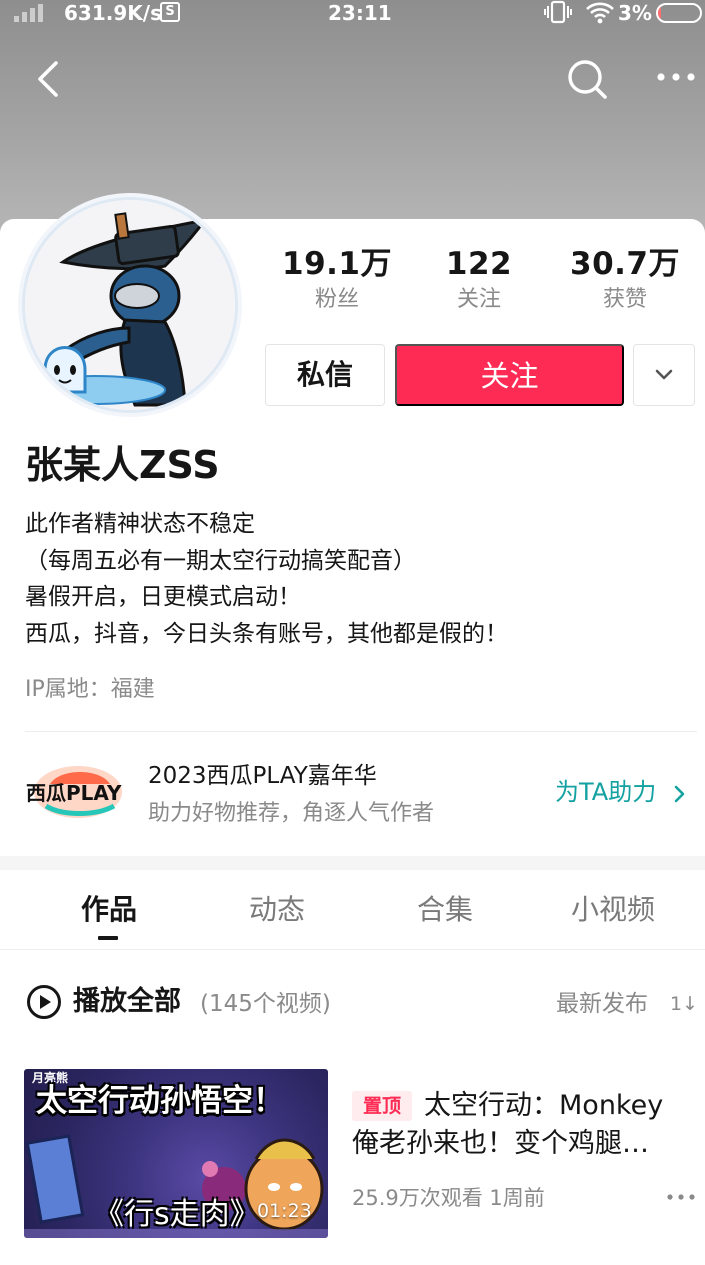 The height and width of the screenshot is (1265, 705). What do you see at coordinates (220, 560) in the screenshot?
I see `bio-line: （每周五必有一期太空行动搞笑配音）` at bounding box center [220, 560].